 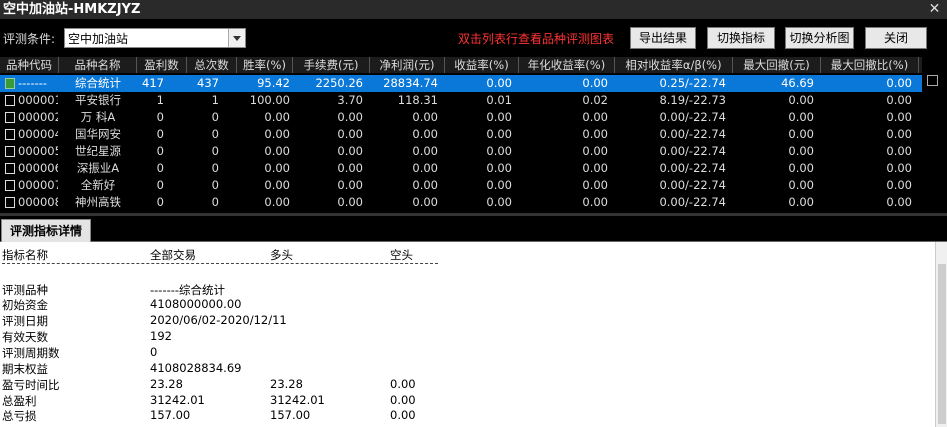 I want to click on detail-metric-name: 评测品种, so click(x=25, y=290).